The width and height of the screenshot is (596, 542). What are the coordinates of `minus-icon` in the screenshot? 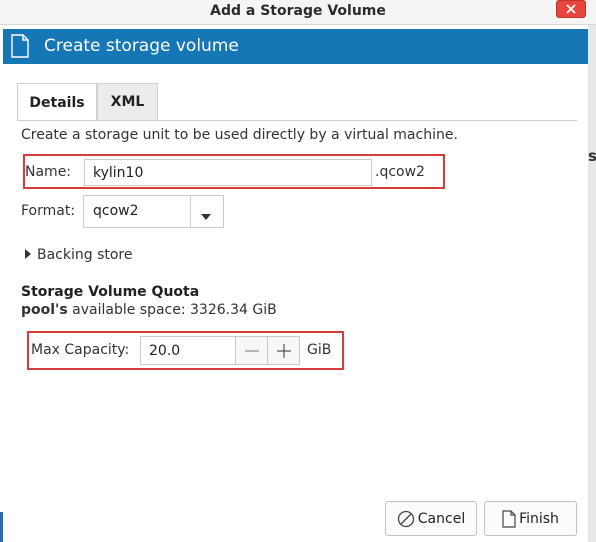 It's located at (251, 350).